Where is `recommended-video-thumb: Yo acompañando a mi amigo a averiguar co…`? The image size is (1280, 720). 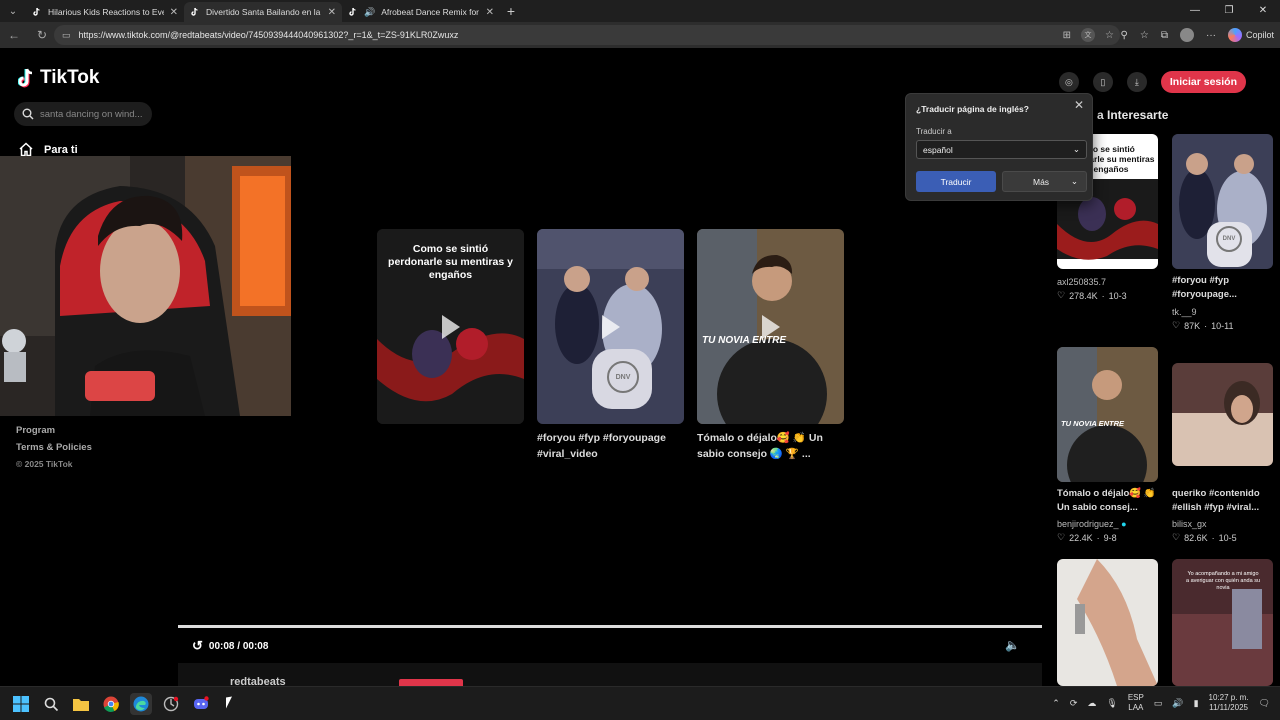 recommended-video-thumb: Yo acompañando a mi amigo a averiguar co… is located at coordinates (1222, 622).